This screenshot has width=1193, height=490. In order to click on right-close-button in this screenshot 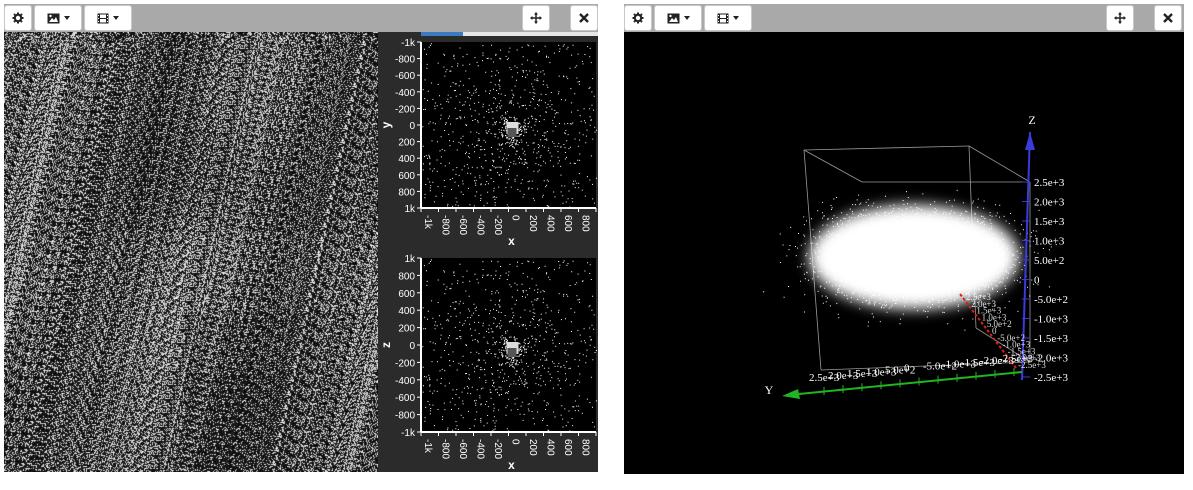, I will do `click(1168, 18)`.